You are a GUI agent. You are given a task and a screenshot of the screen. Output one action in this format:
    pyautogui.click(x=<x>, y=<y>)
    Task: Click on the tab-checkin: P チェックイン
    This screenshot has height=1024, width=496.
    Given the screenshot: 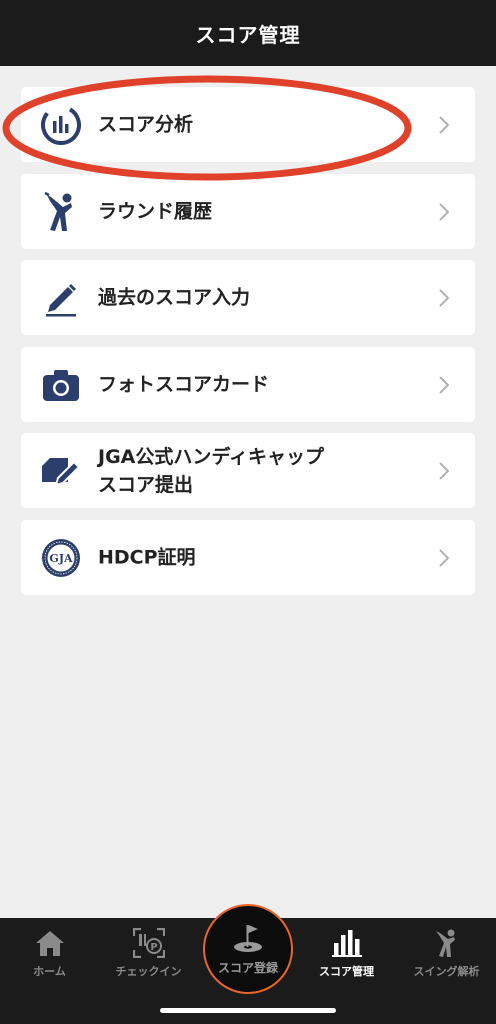 What is the action you would take?
    pyautogui.click(x=148, y=955)
    